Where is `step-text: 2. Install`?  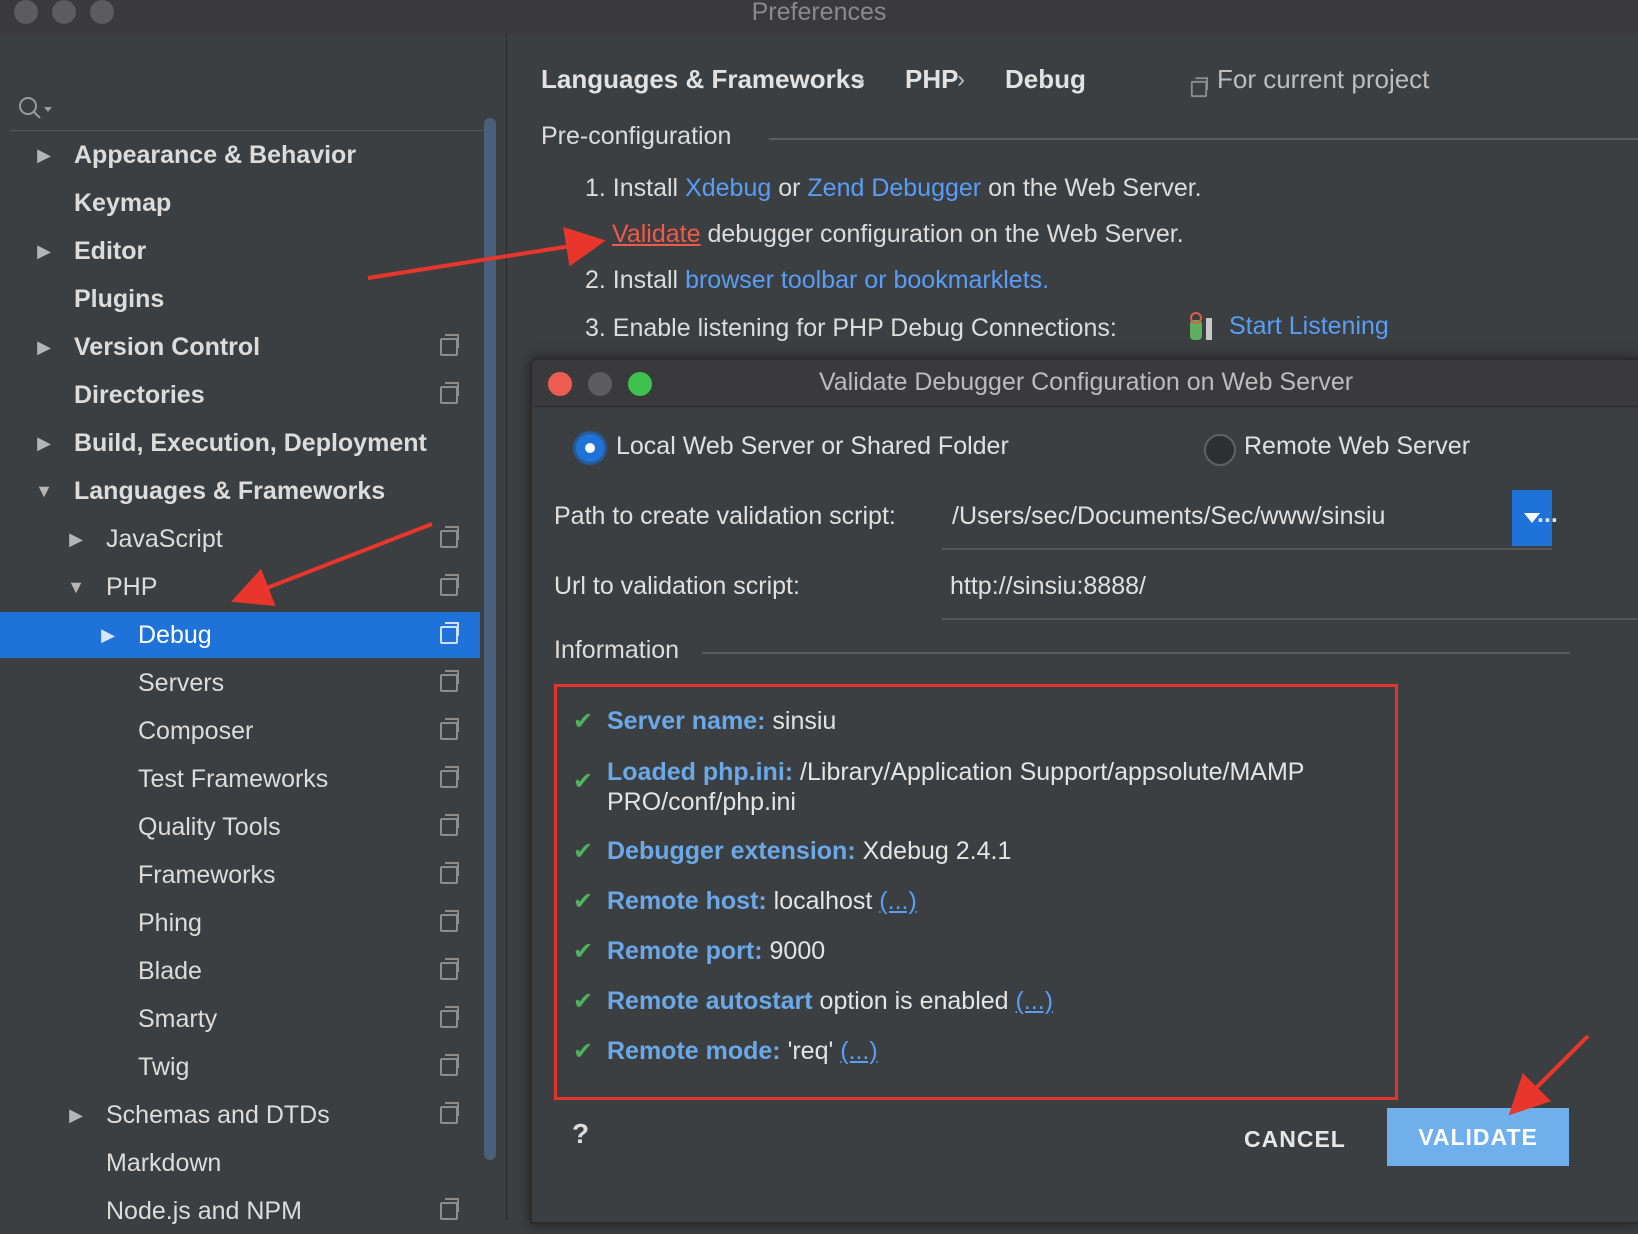 step-text: 2. Install is located at coordinates (635, 280).